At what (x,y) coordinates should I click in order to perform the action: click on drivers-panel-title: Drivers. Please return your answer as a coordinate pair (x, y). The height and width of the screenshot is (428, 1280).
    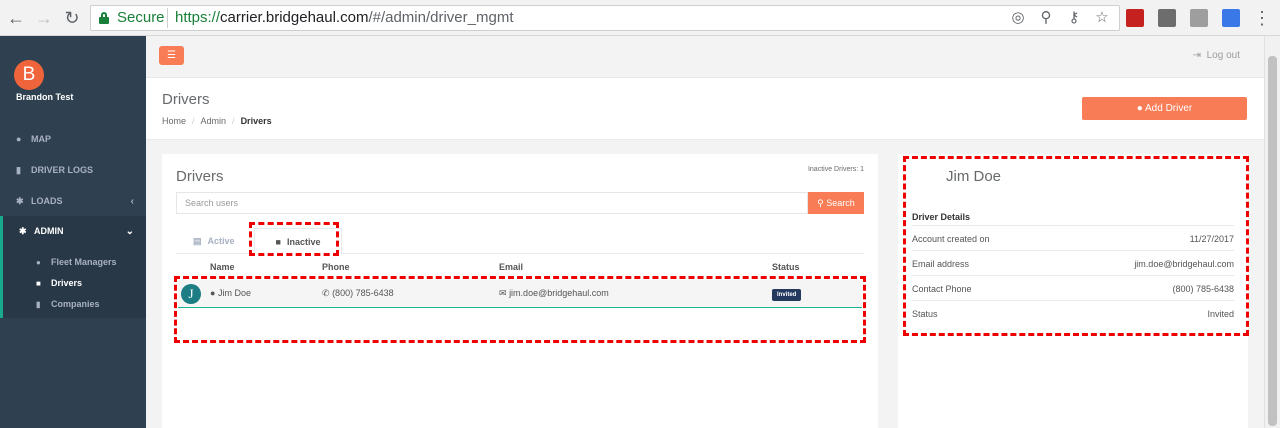
    Looking at the image, I should click on (200, 176).